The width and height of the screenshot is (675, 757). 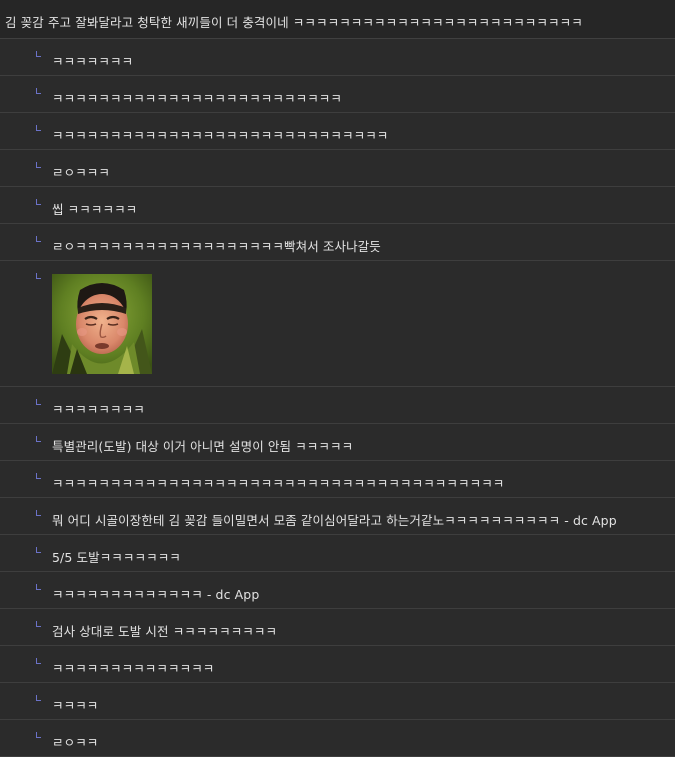 What do you see at coordinates (337, 168) in the screenshot?
I see `reply-row: ㄹㅇㅋㅋㅋ` at bounding box center [337, 168].